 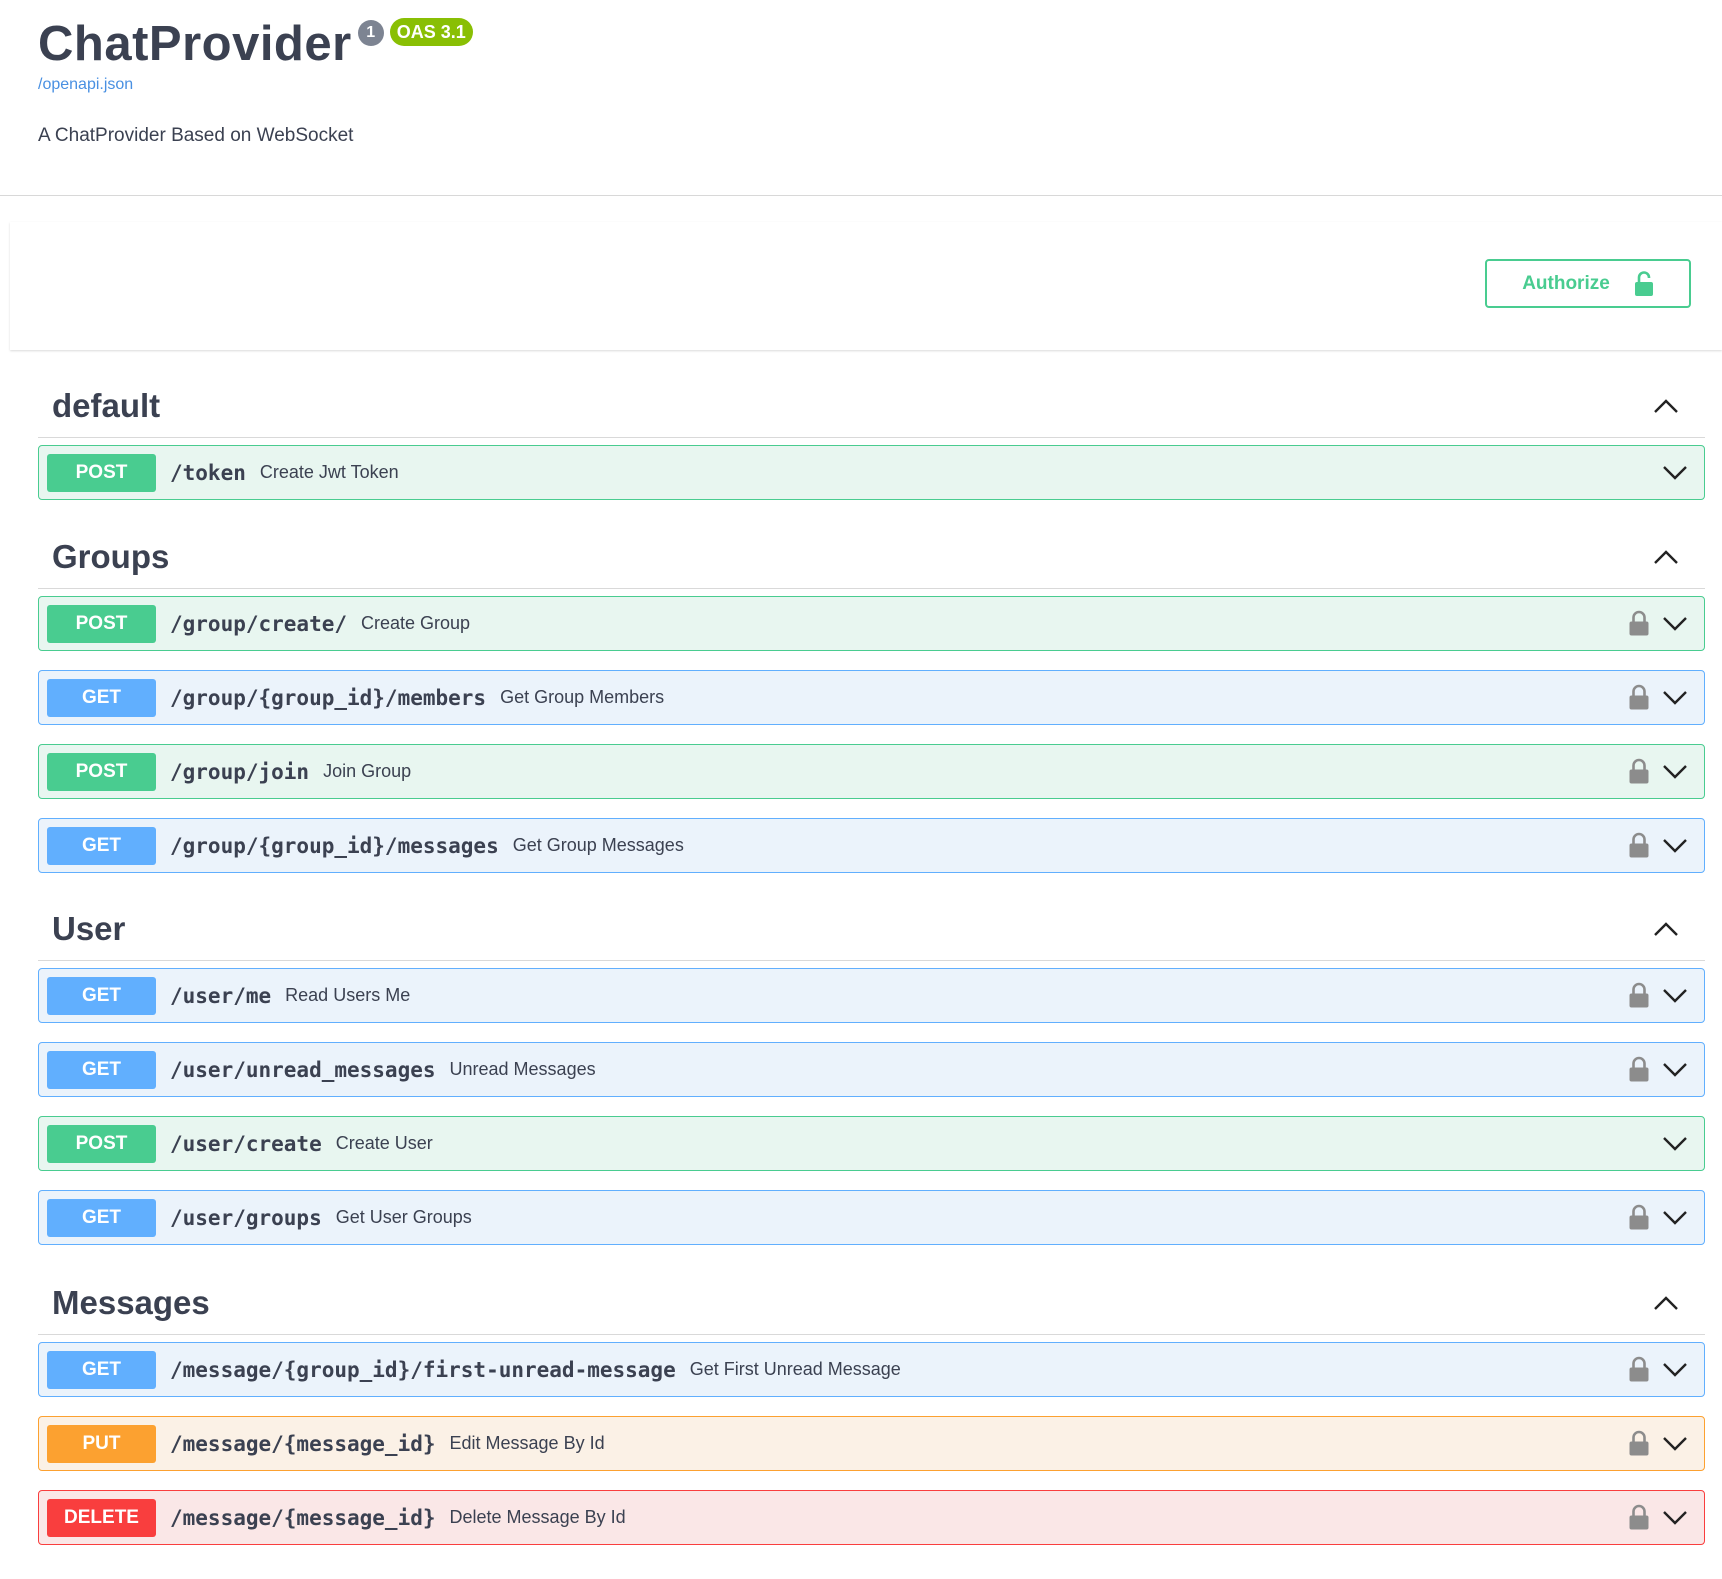 I want to click on operation-summary: Create Group, so click(x=416, y=623).